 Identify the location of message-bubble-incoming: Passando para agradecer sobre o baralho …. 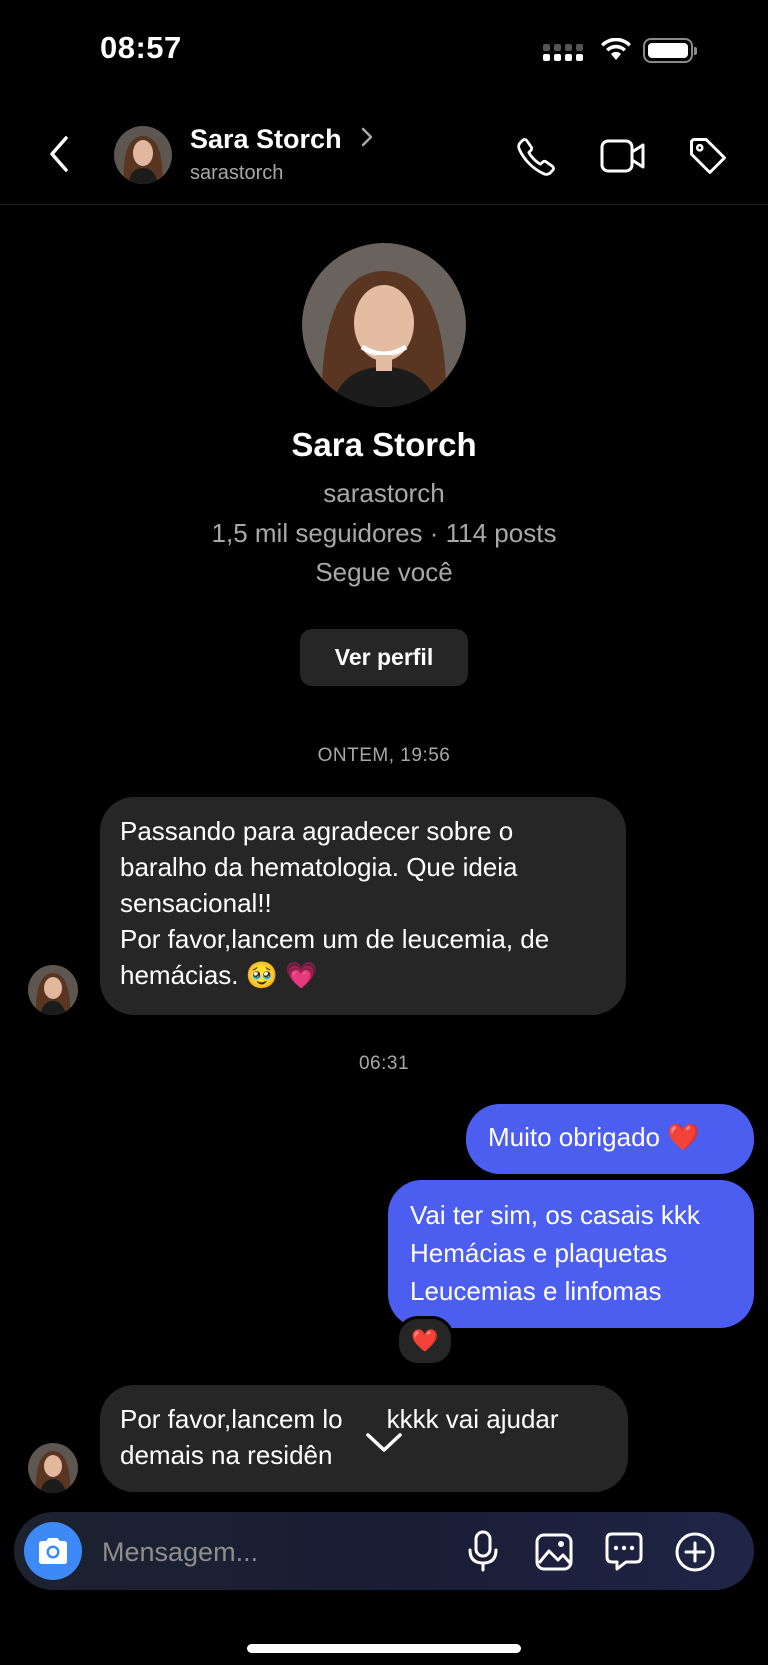
(363, 906).